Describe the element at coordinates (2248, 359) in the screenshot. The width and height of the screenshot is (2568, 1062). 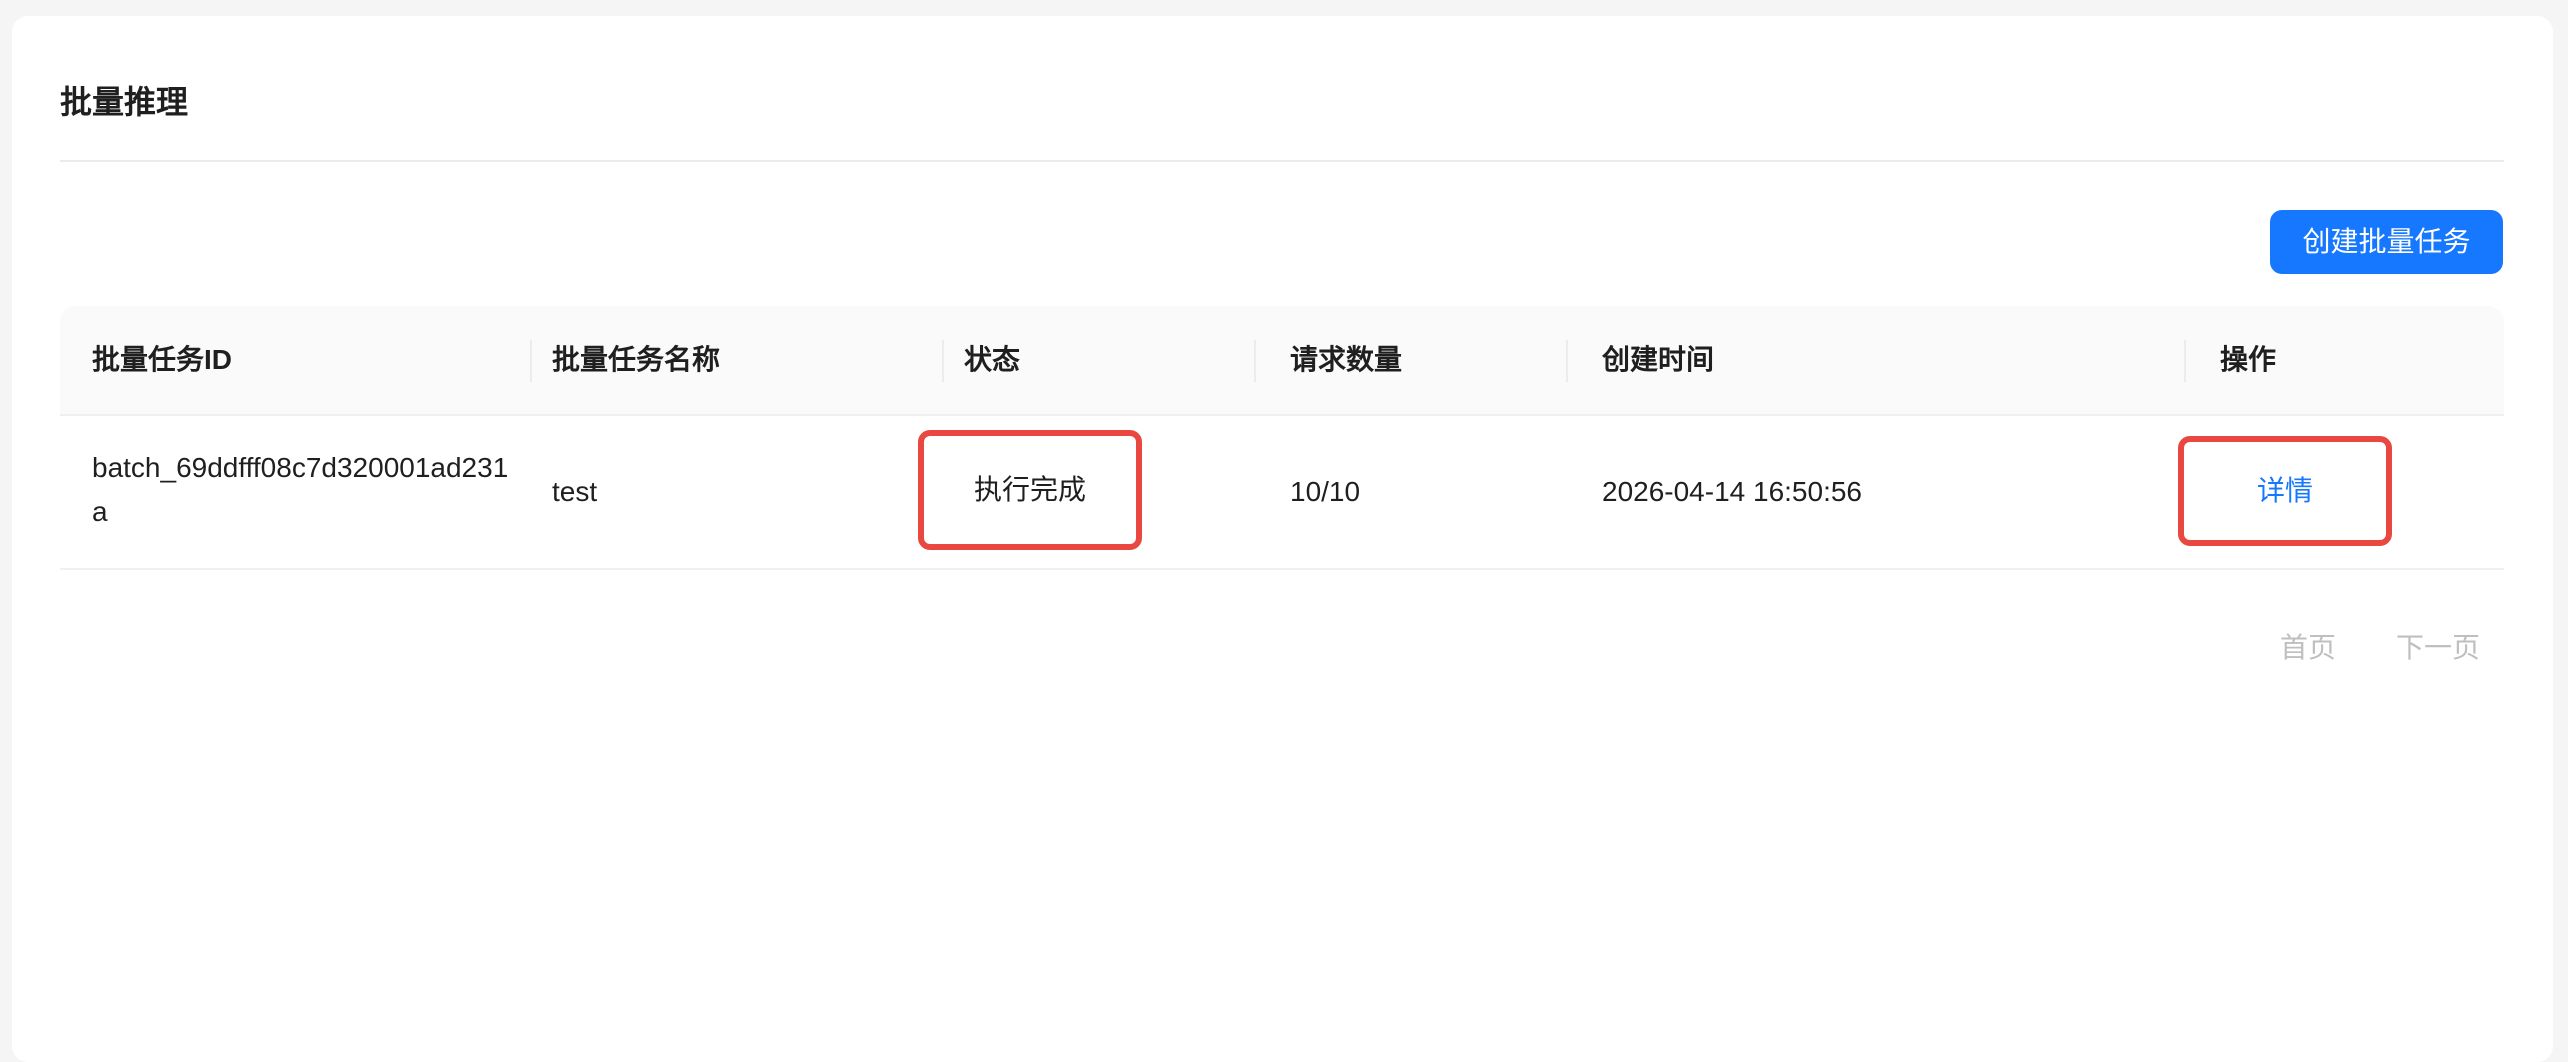
I see `column-header-actions: 操作` at that location.